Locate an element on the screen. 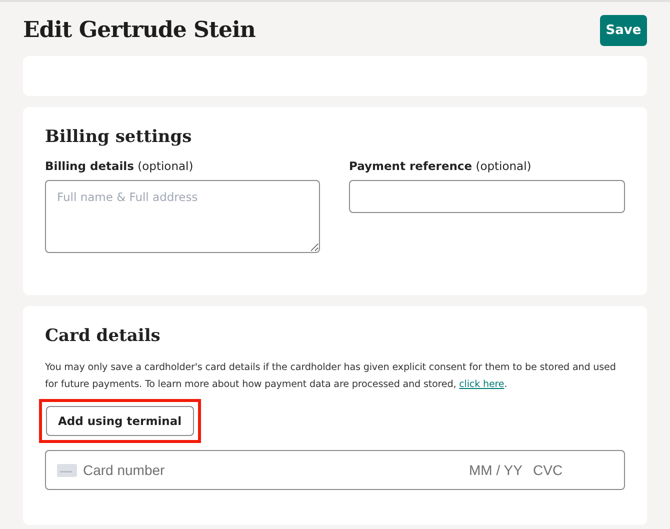  payment-reference-field is located at coordinates (487, 196).